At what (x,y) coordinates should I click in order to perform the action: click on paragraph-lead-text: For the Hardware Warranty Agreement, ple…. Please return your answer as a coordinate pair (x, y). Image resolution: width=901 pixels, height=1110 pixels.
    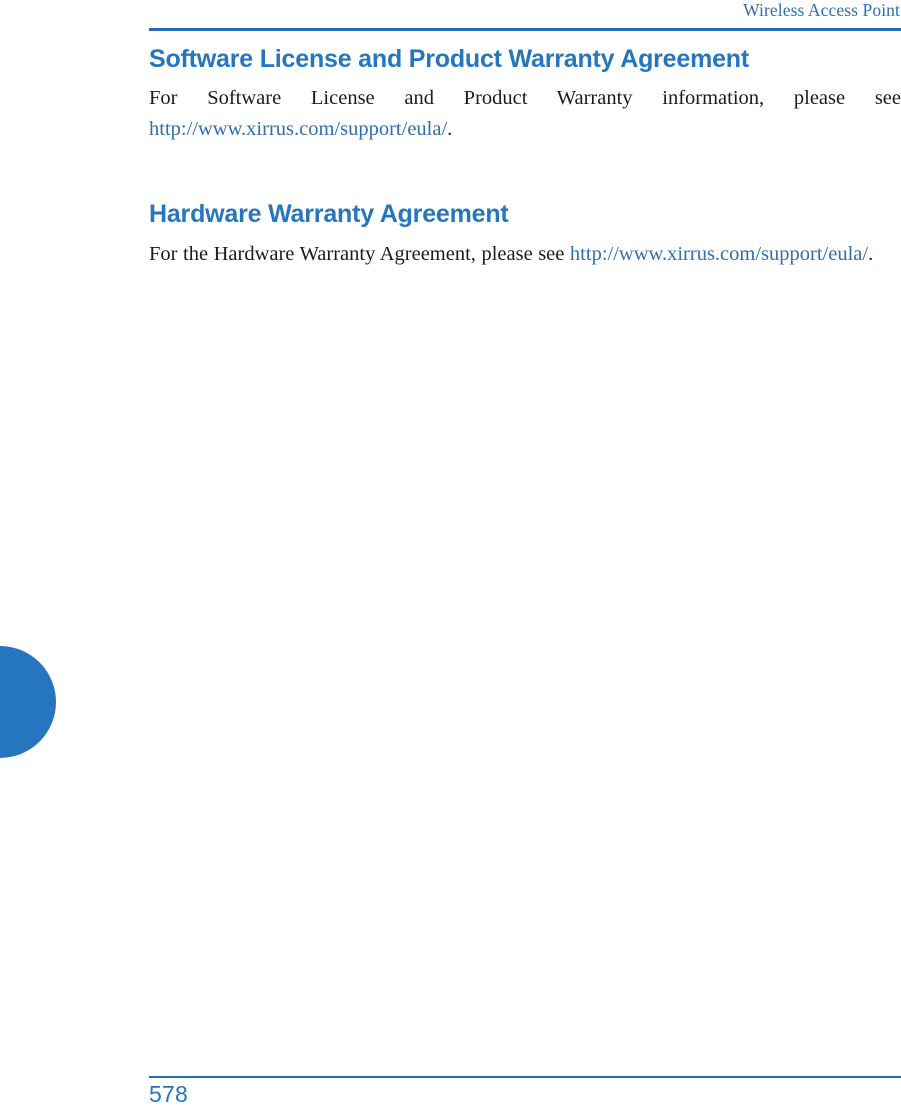
    Looking at the image, I should click on (359, 254).